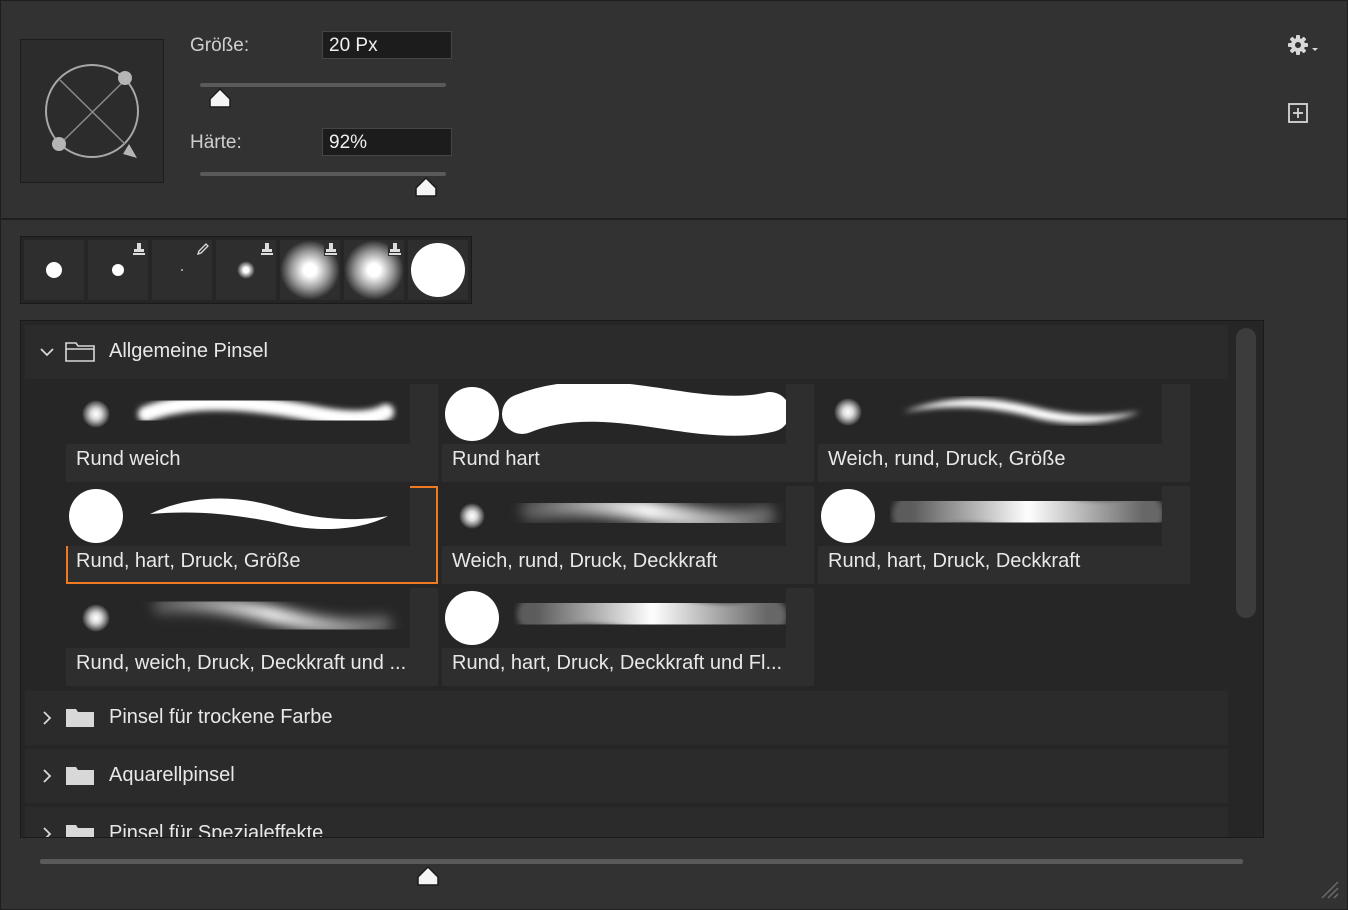 This screenshot has width=1348, height=910. I want to click on chevron-down-icon, so click(47, 352).